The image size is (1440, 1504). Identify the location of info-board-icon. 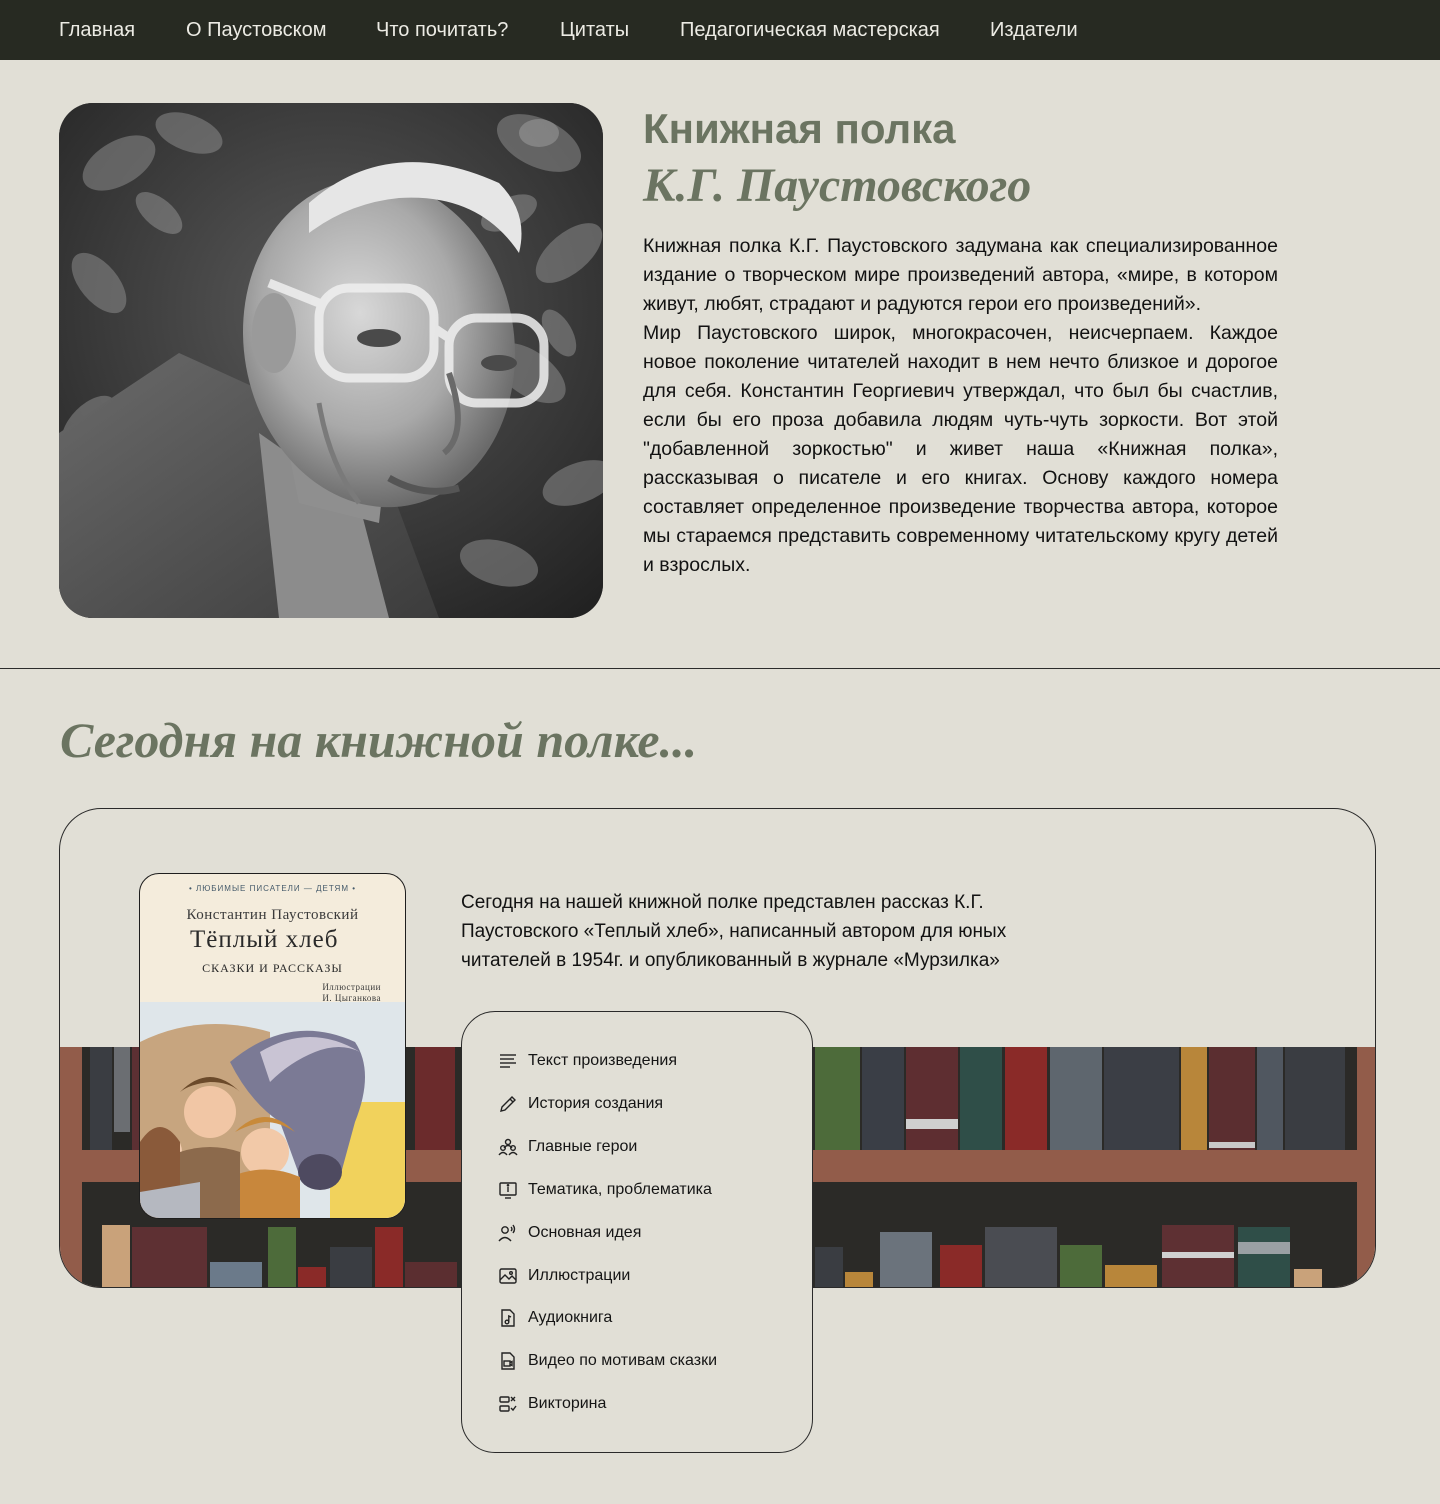
(508, 1190).